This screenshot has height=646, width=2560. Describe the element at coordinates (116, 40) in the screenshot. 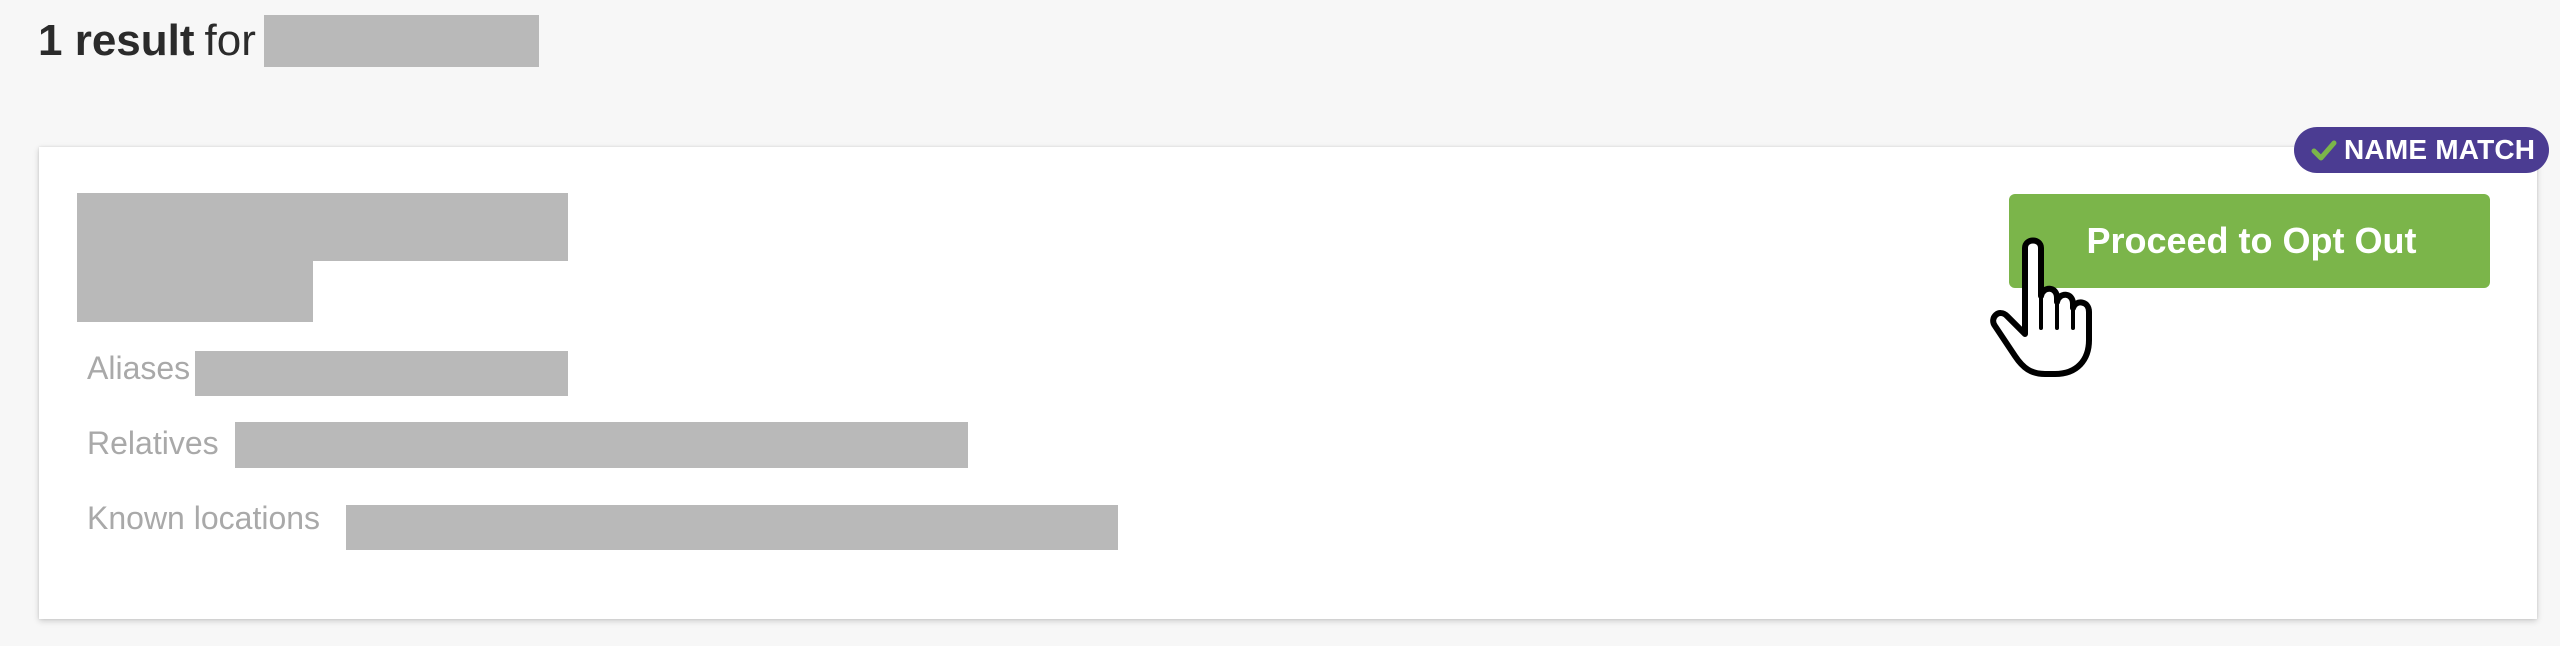

I see `result-count: 1 result` at that location.